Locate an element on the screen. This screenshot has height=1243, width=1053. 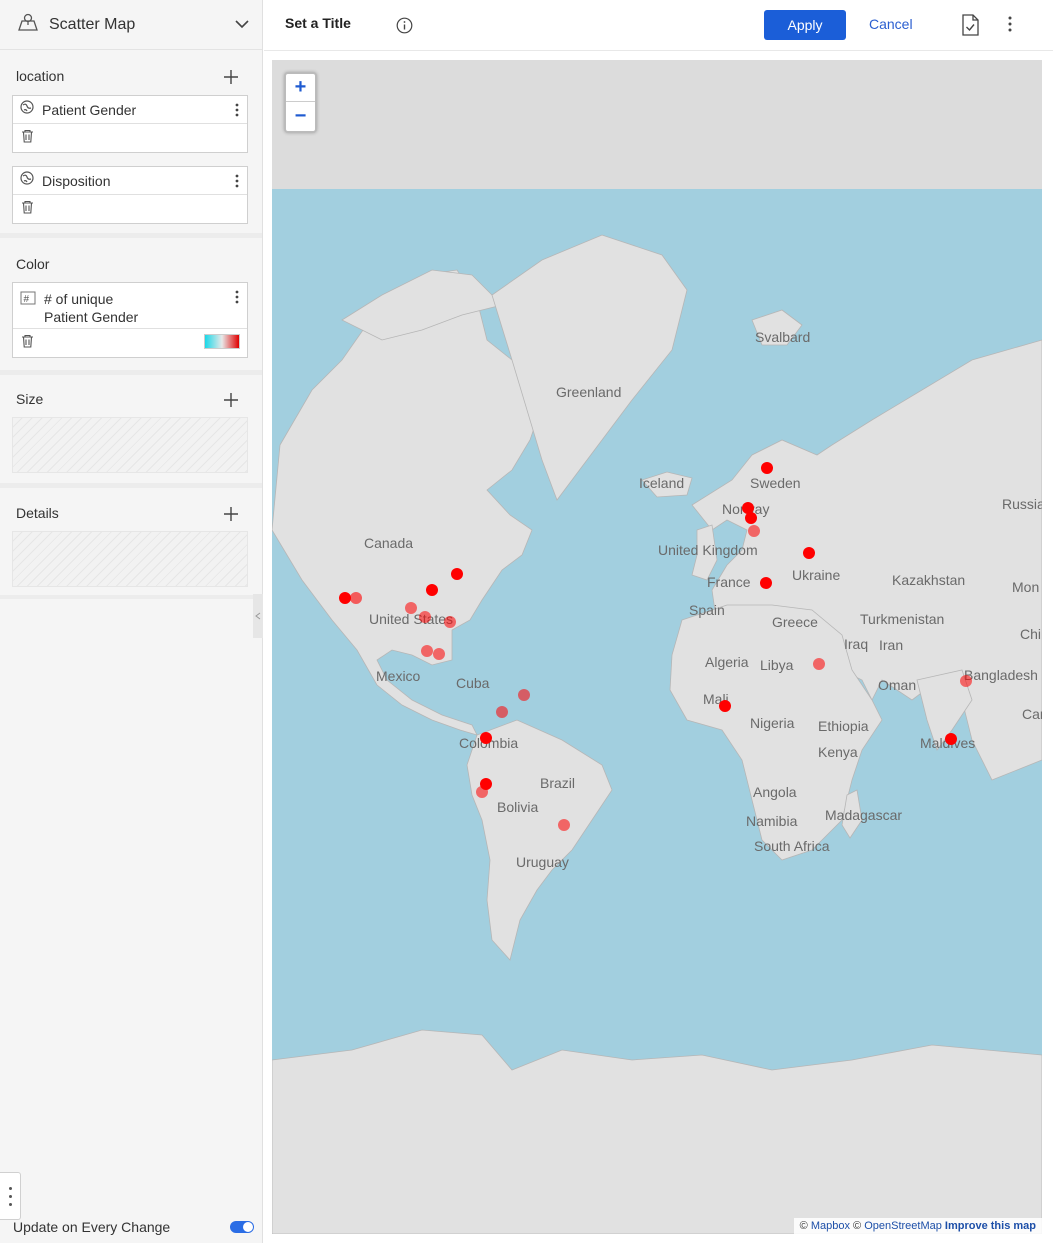
zoom-control: + − is located at coordinates (300, 102).